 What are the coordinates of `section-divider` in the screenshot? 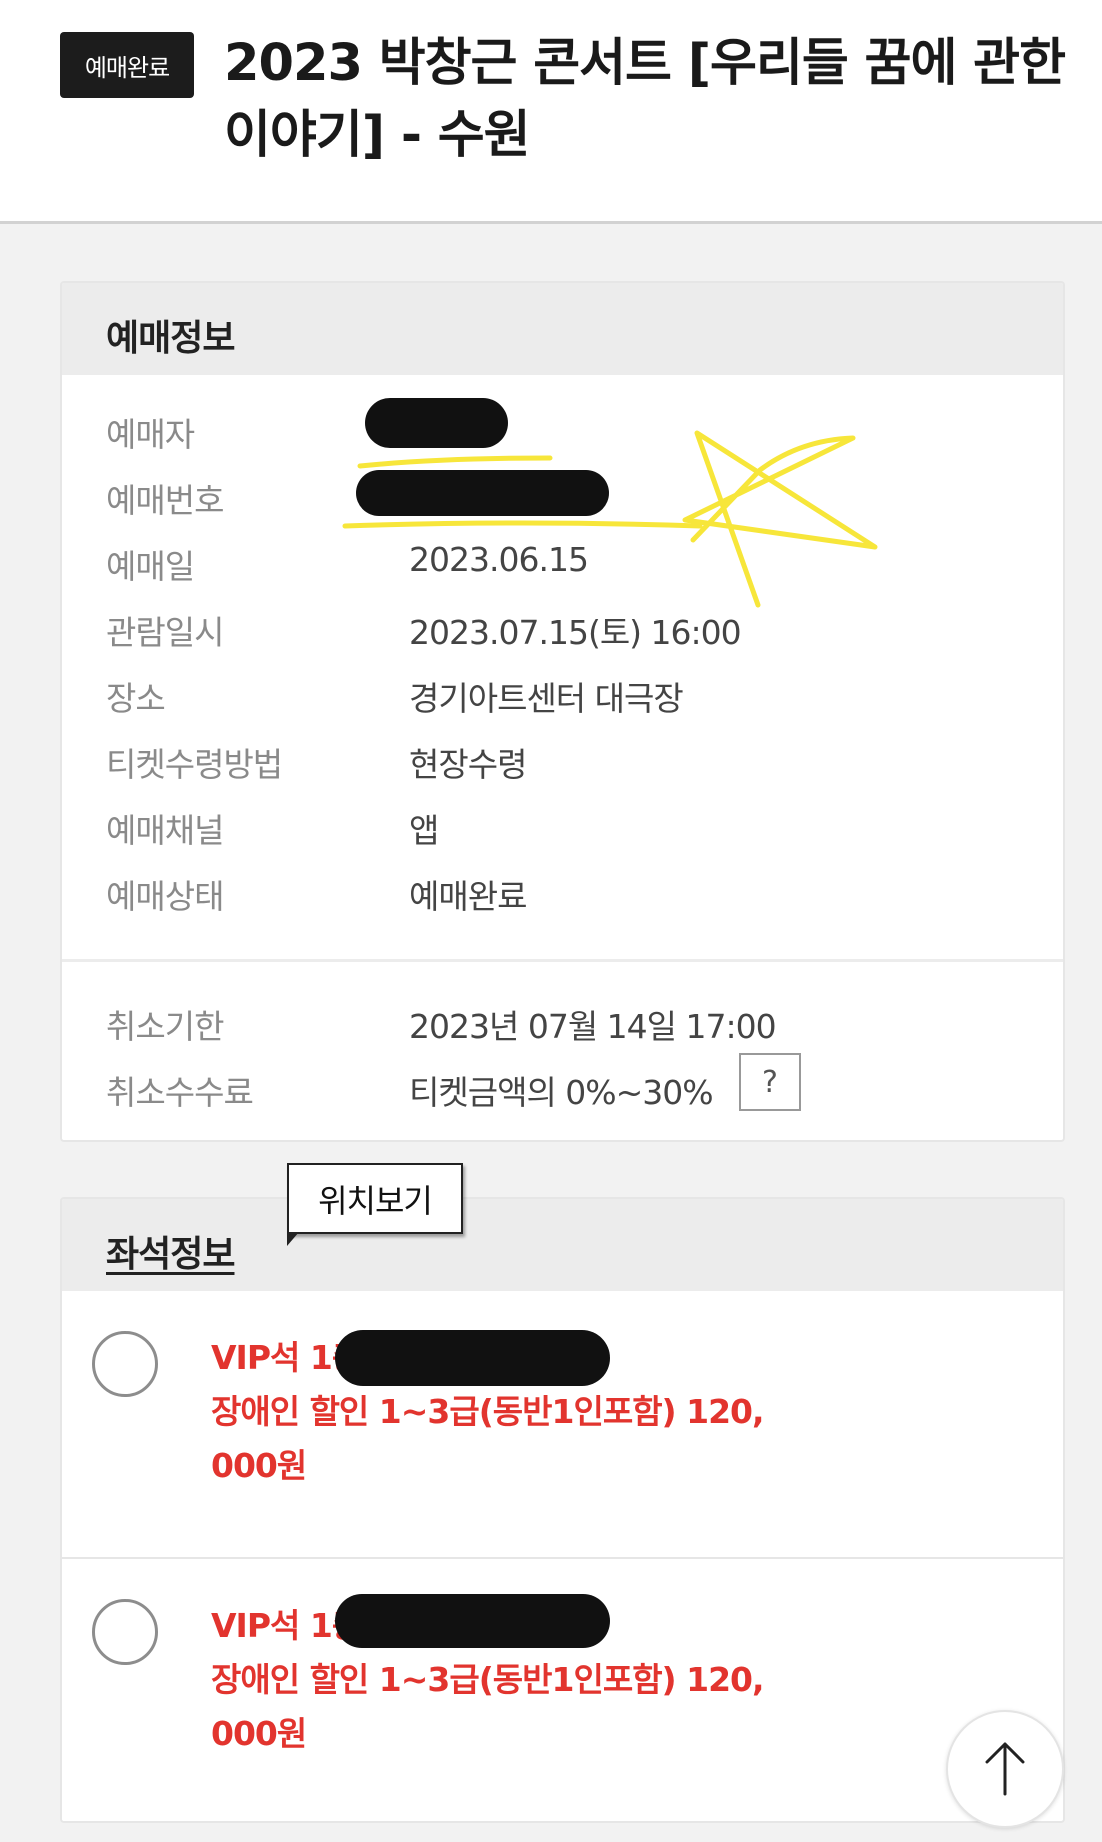 It's located at (562, 960).